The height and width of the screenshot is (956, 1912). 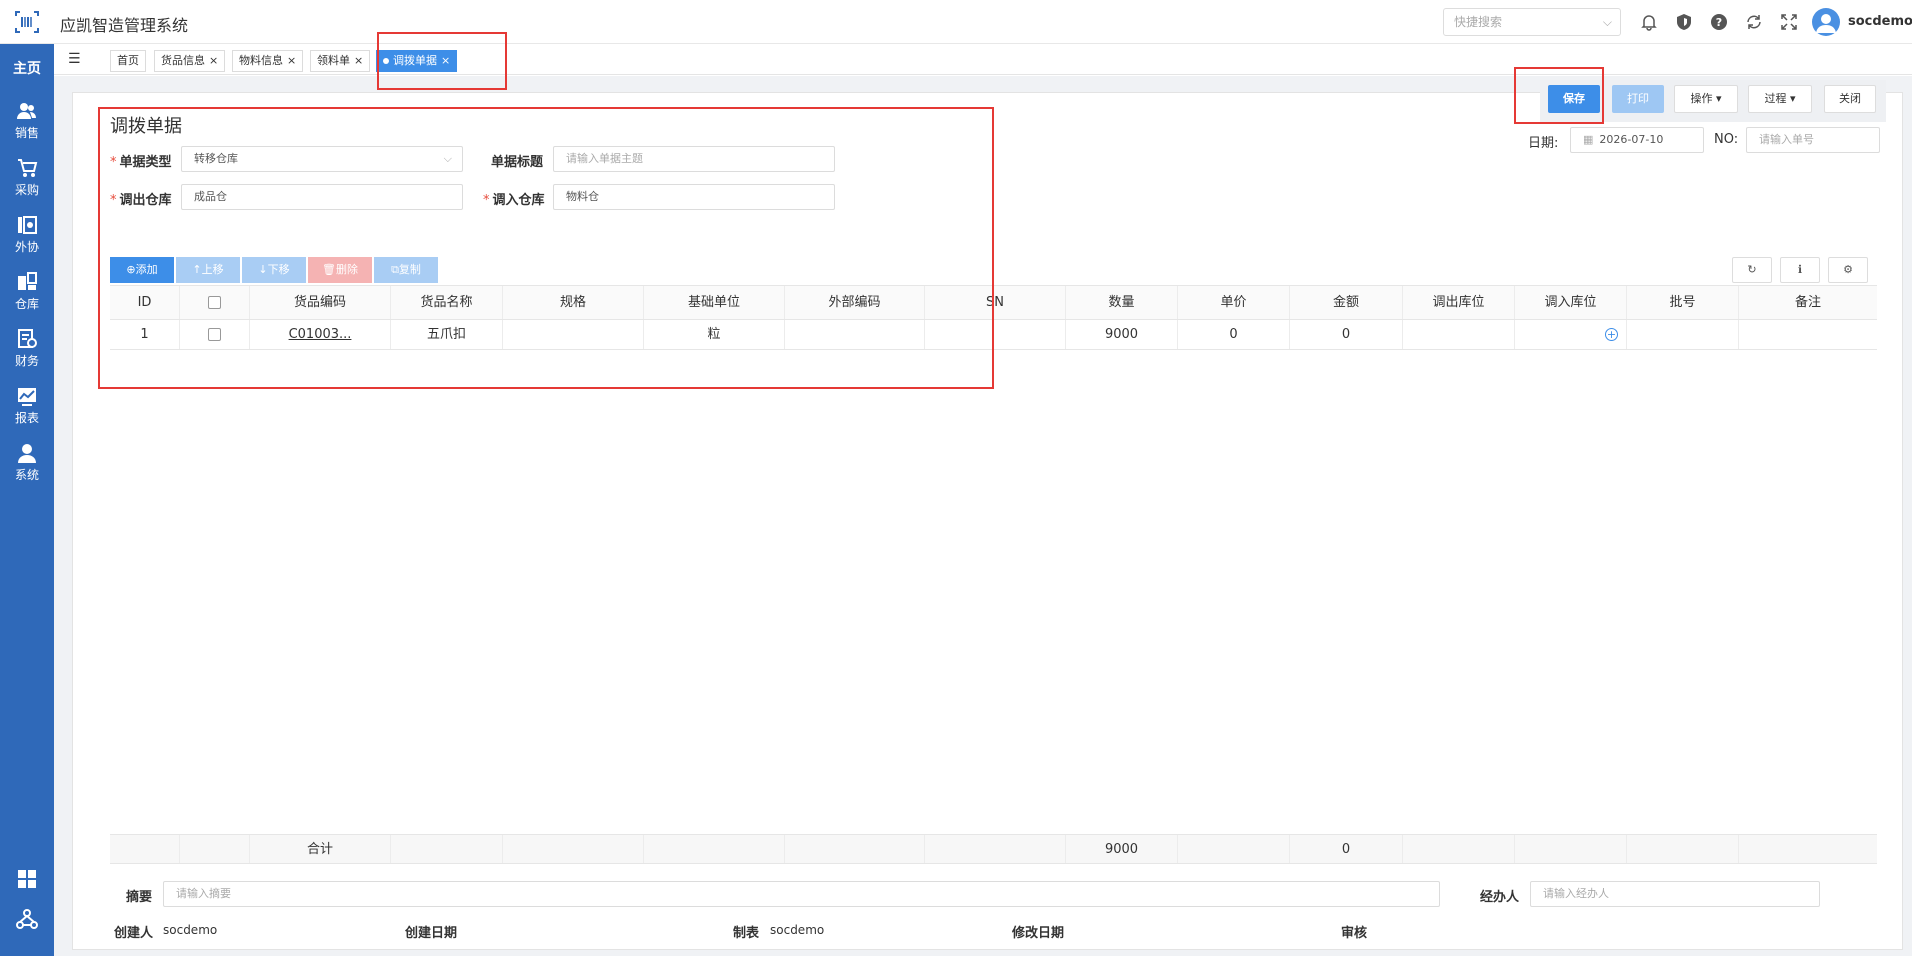 I want to click on finance-icon, so click(x=27, y=338).